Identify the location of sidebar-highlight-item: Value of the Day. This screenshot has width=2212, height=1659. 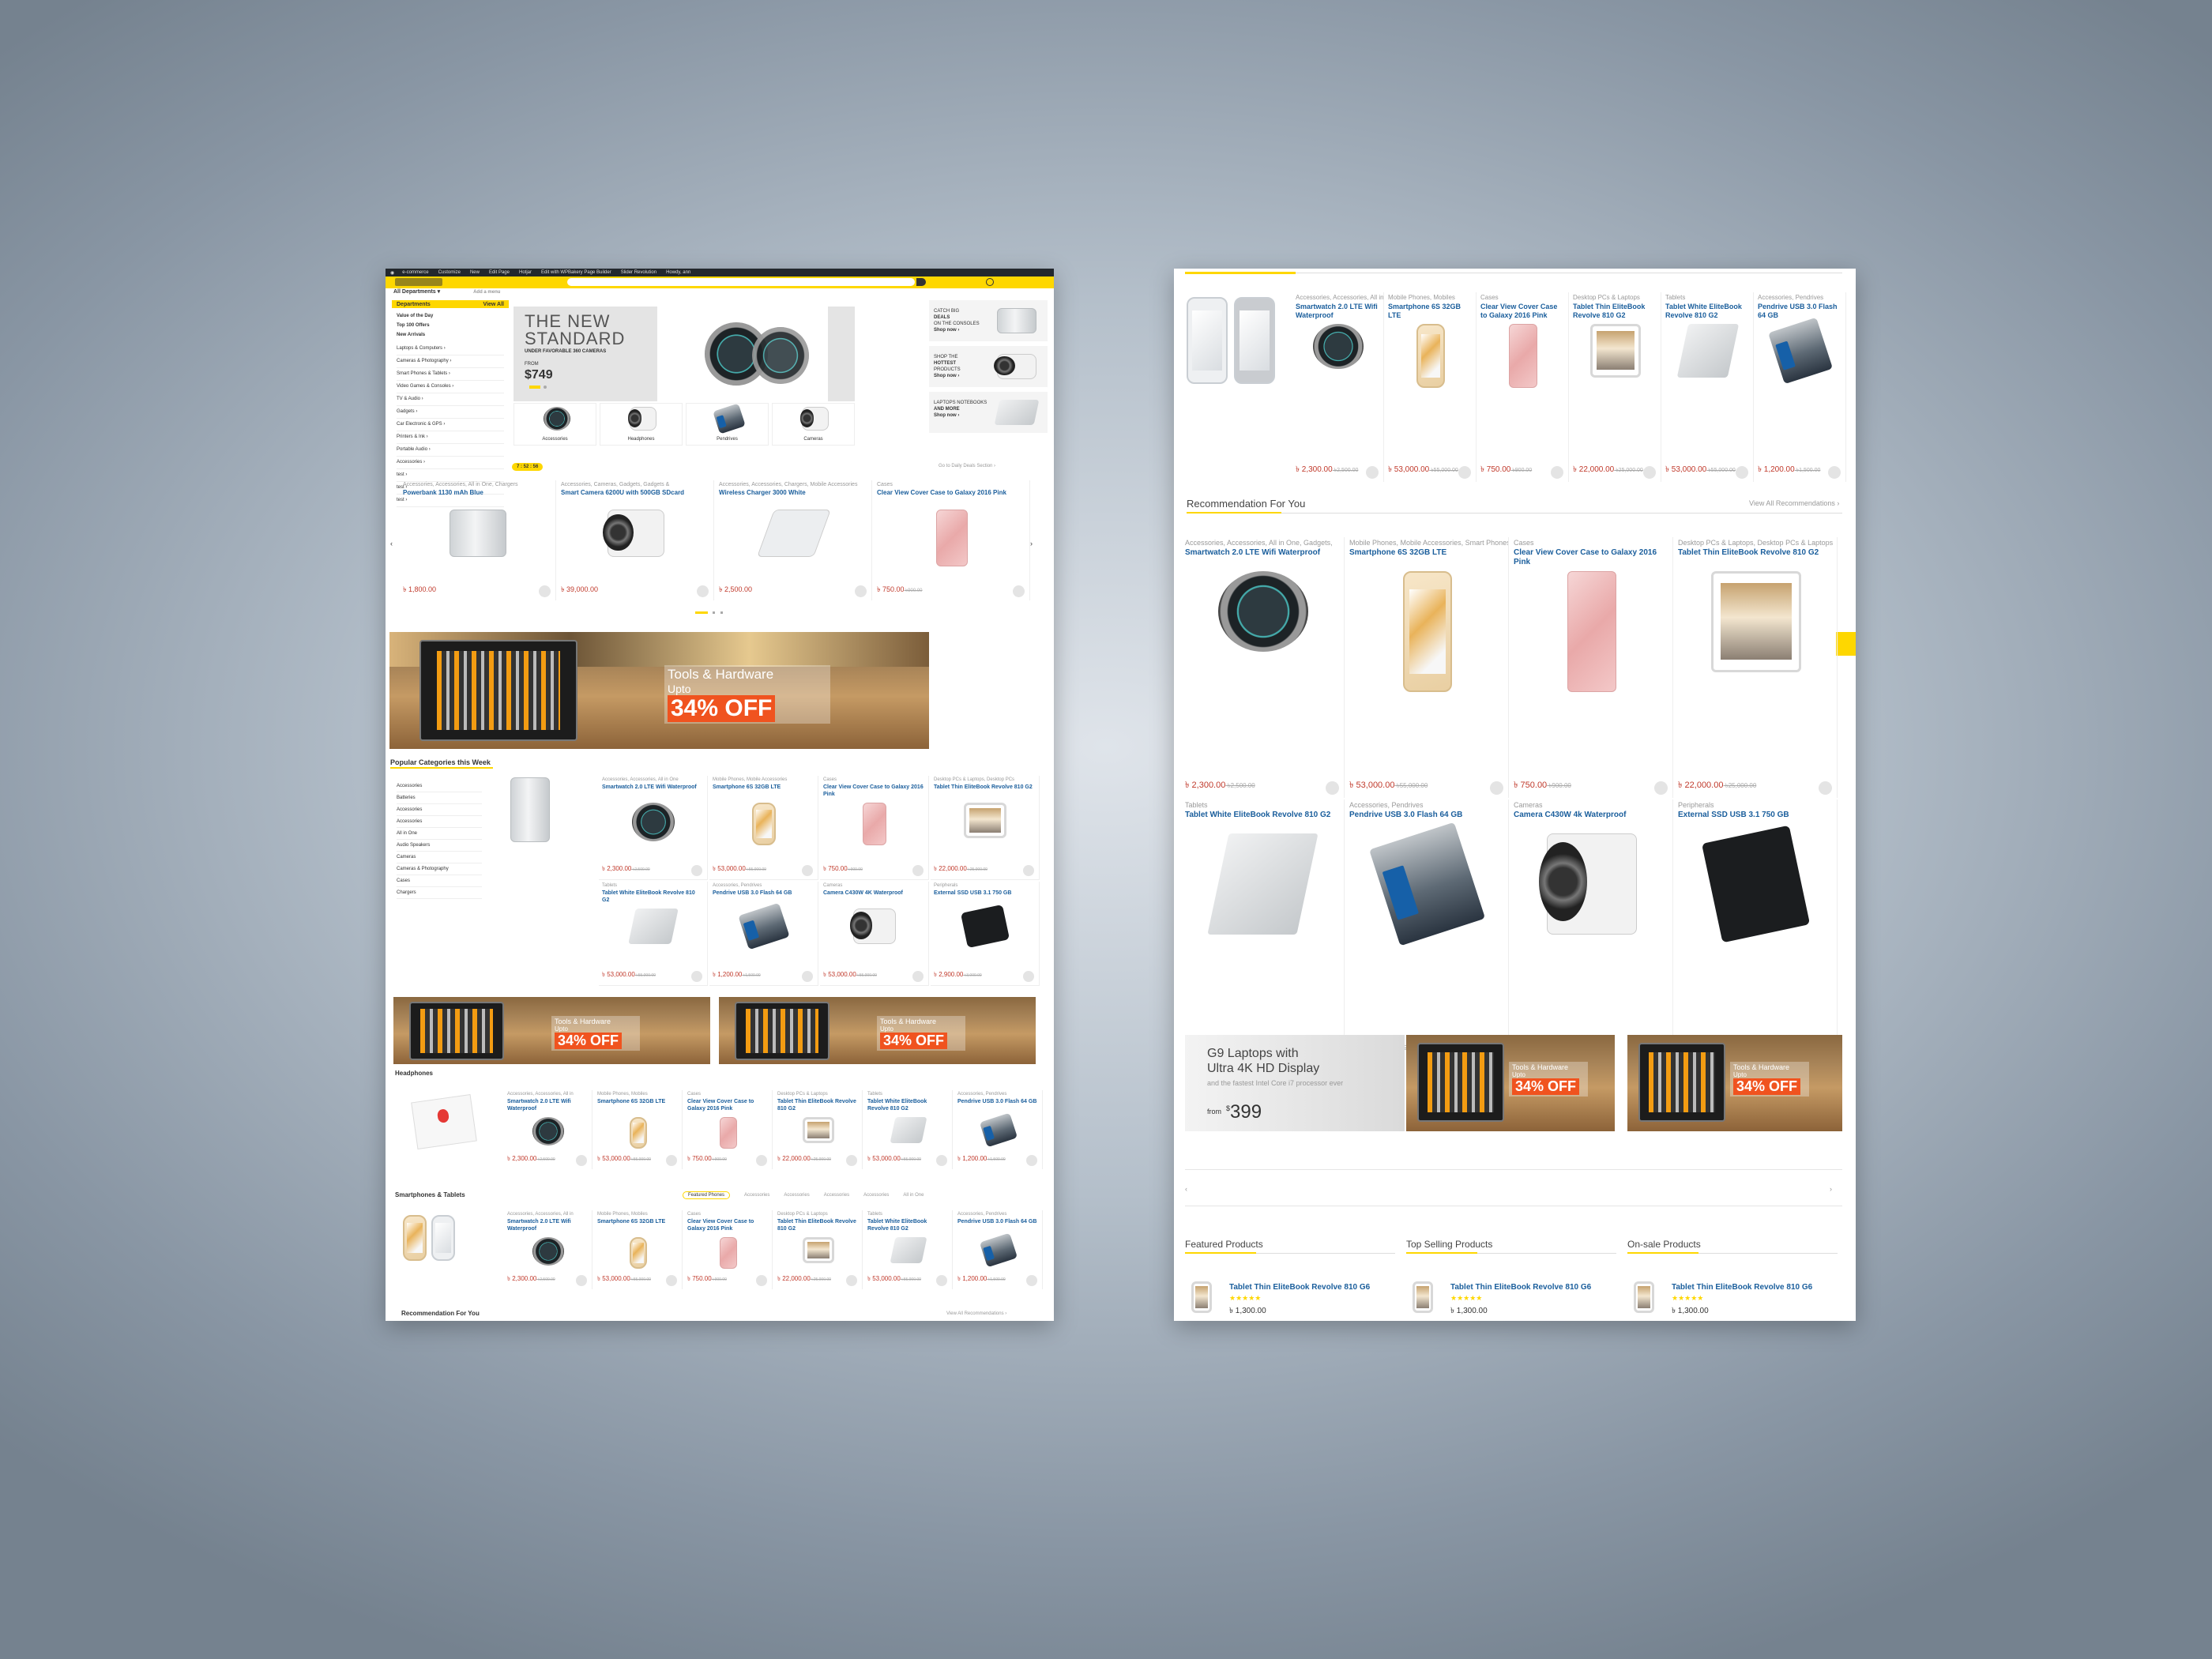
(450, 316).